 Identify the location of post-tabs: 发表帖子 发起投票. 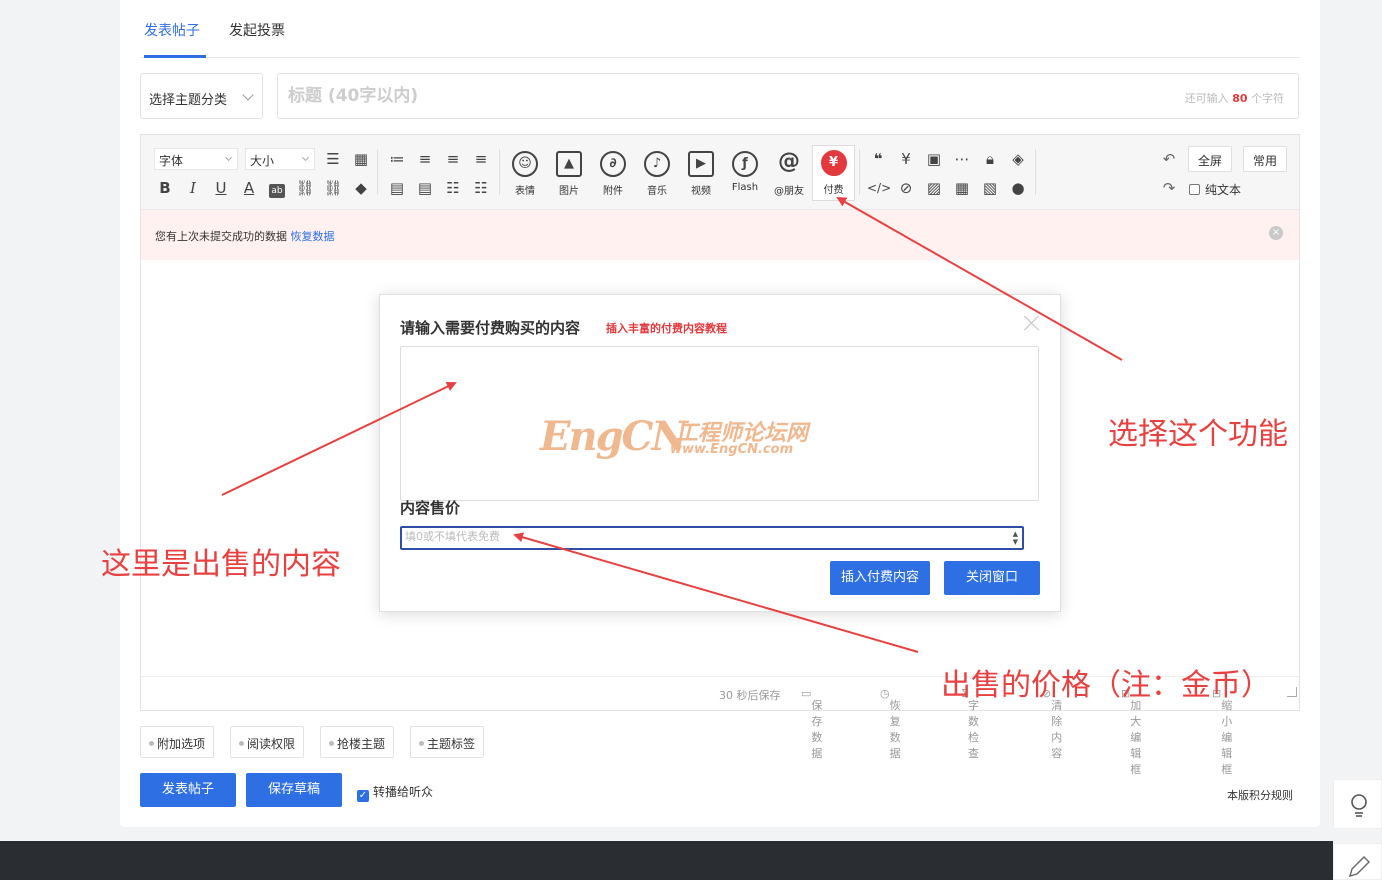
(720, 29).